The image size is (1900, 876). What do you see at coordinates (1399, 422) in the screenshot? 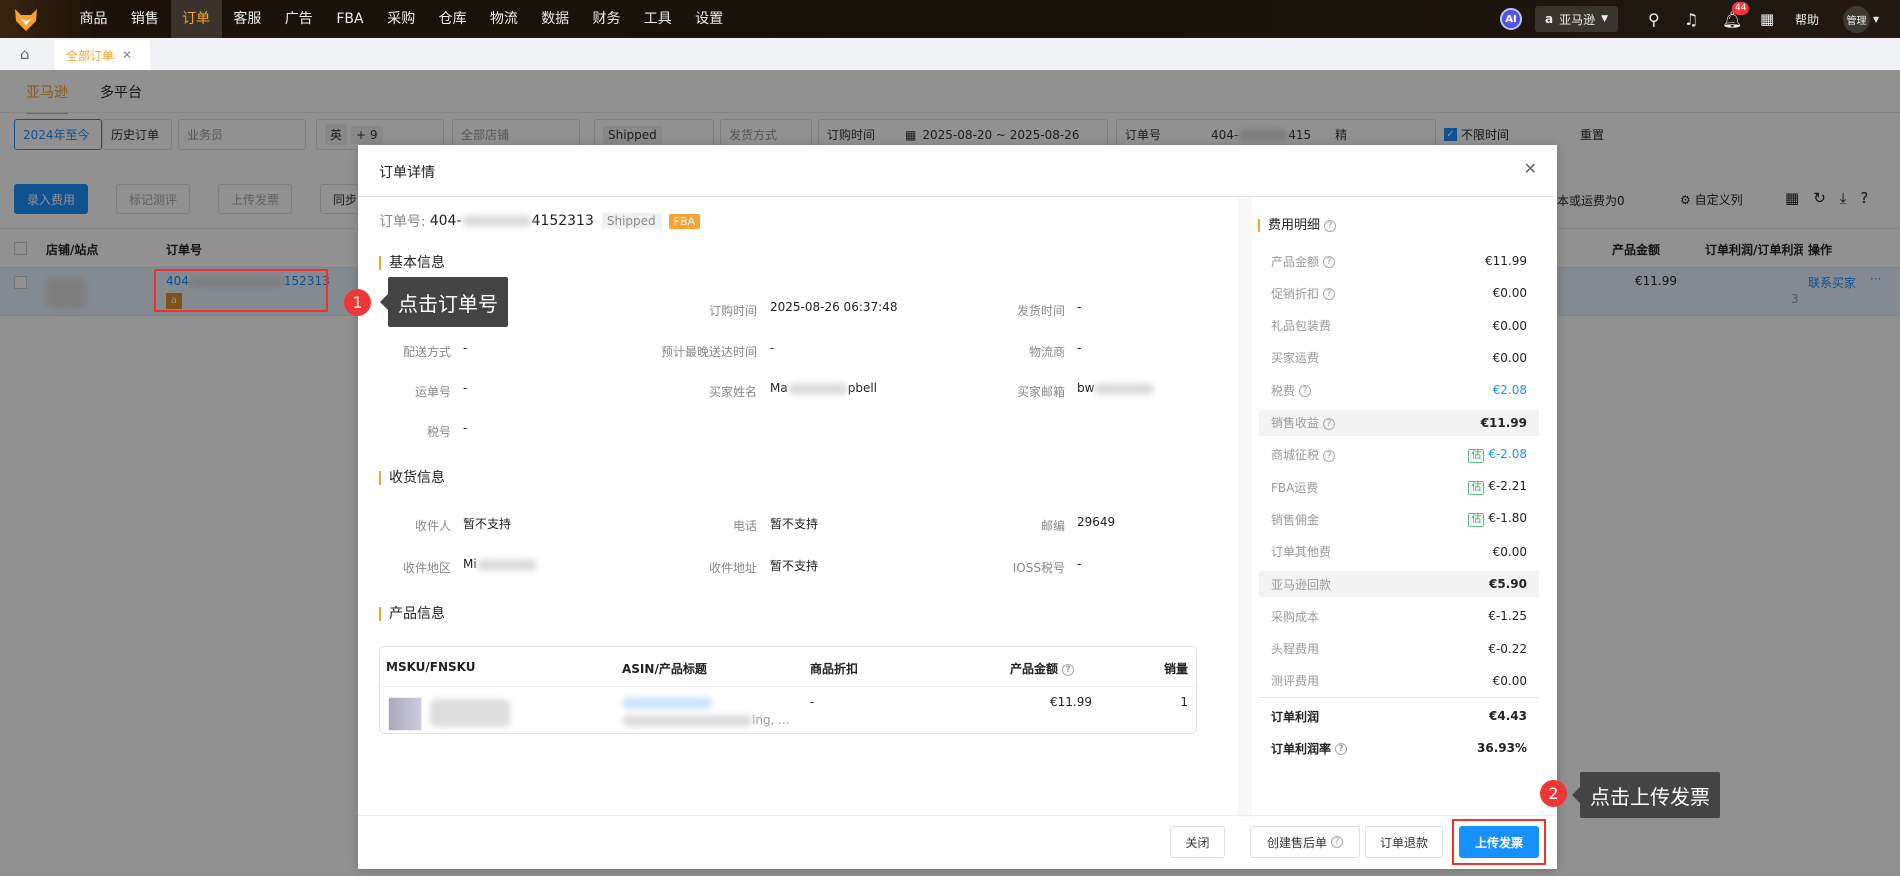
I see `fee-row: 销售收益? €11.99` at bounding box center [1399, 422].